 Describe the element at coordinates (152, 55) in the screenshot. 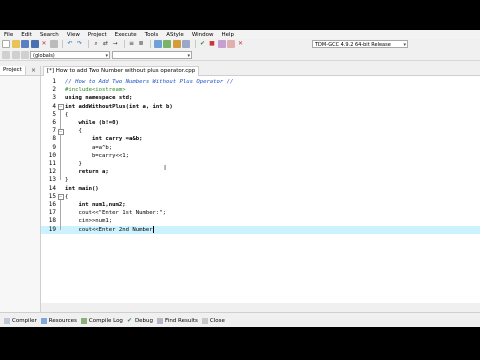

I see `members-select: ▾` at that location.